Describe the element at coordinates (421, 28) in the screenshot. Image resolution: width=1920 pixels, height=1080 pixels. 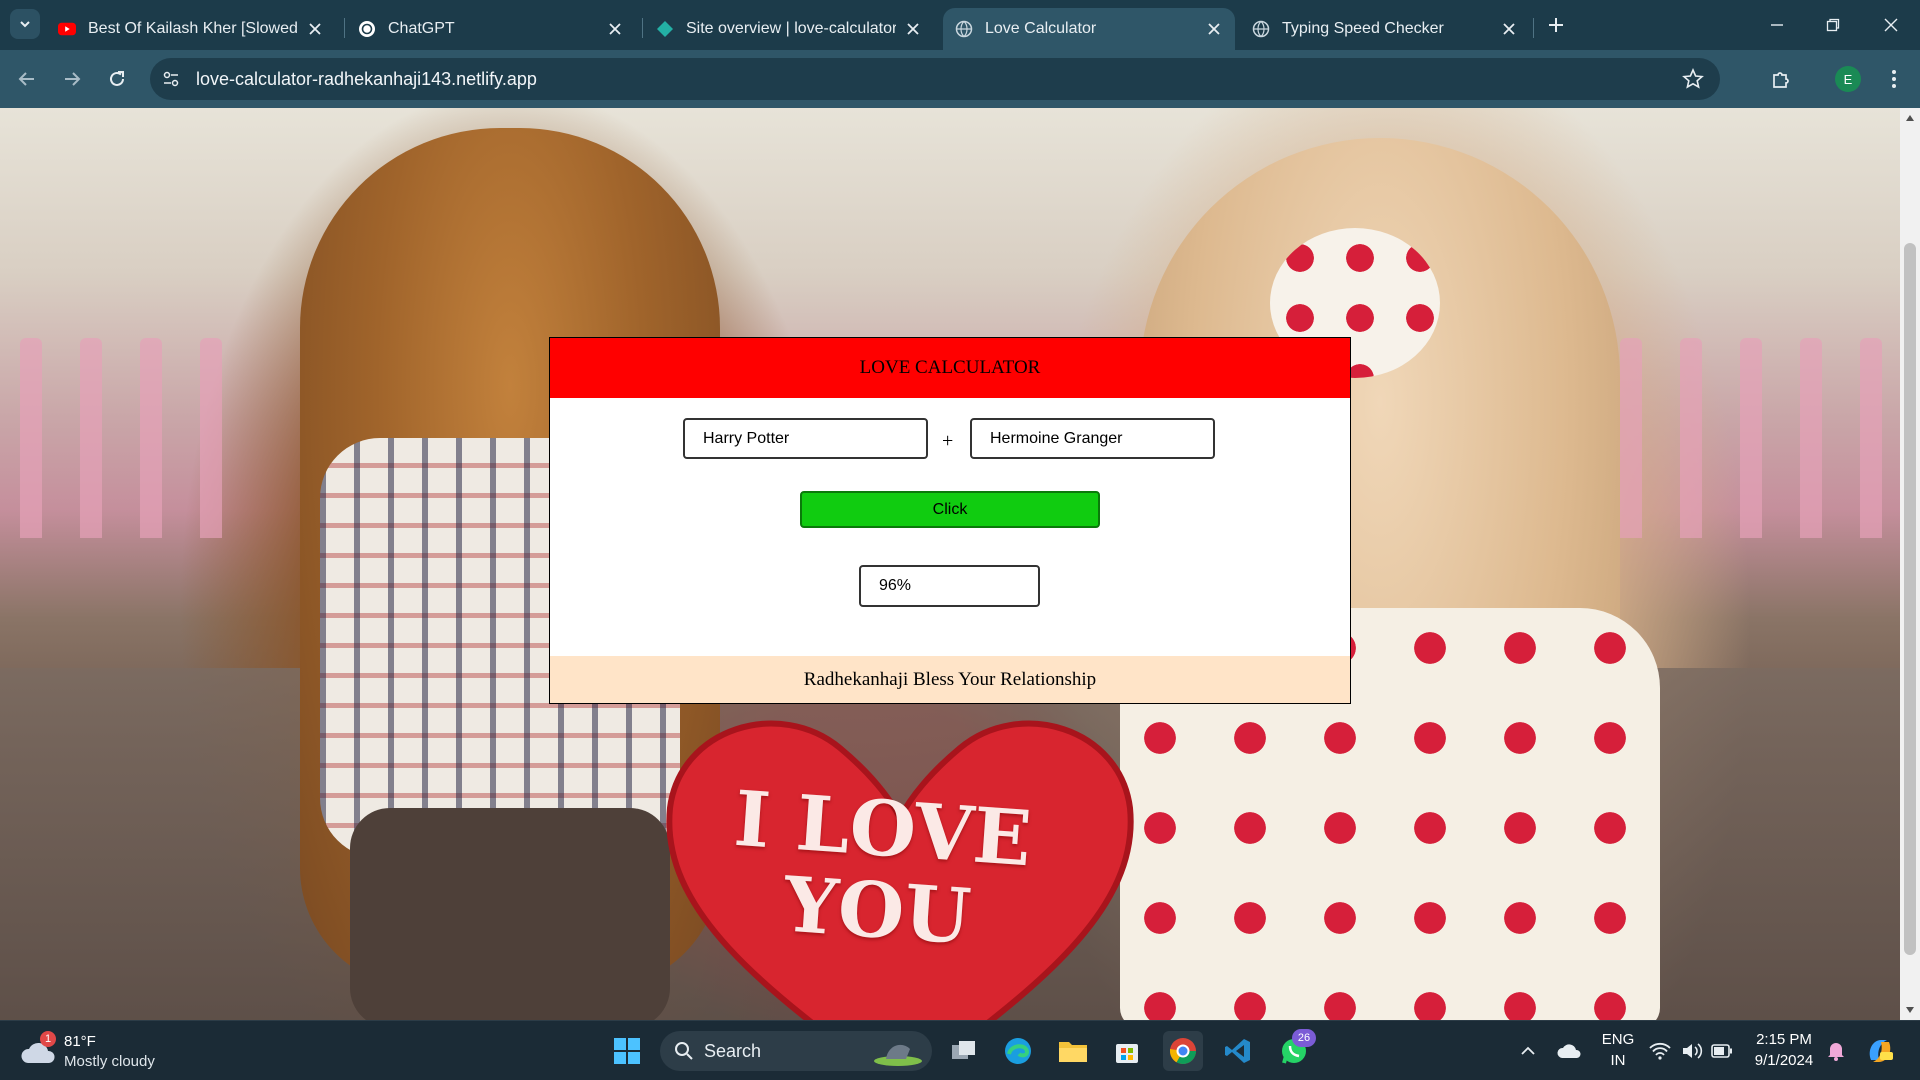
I see `tab-title: ChatGPT` at that location.